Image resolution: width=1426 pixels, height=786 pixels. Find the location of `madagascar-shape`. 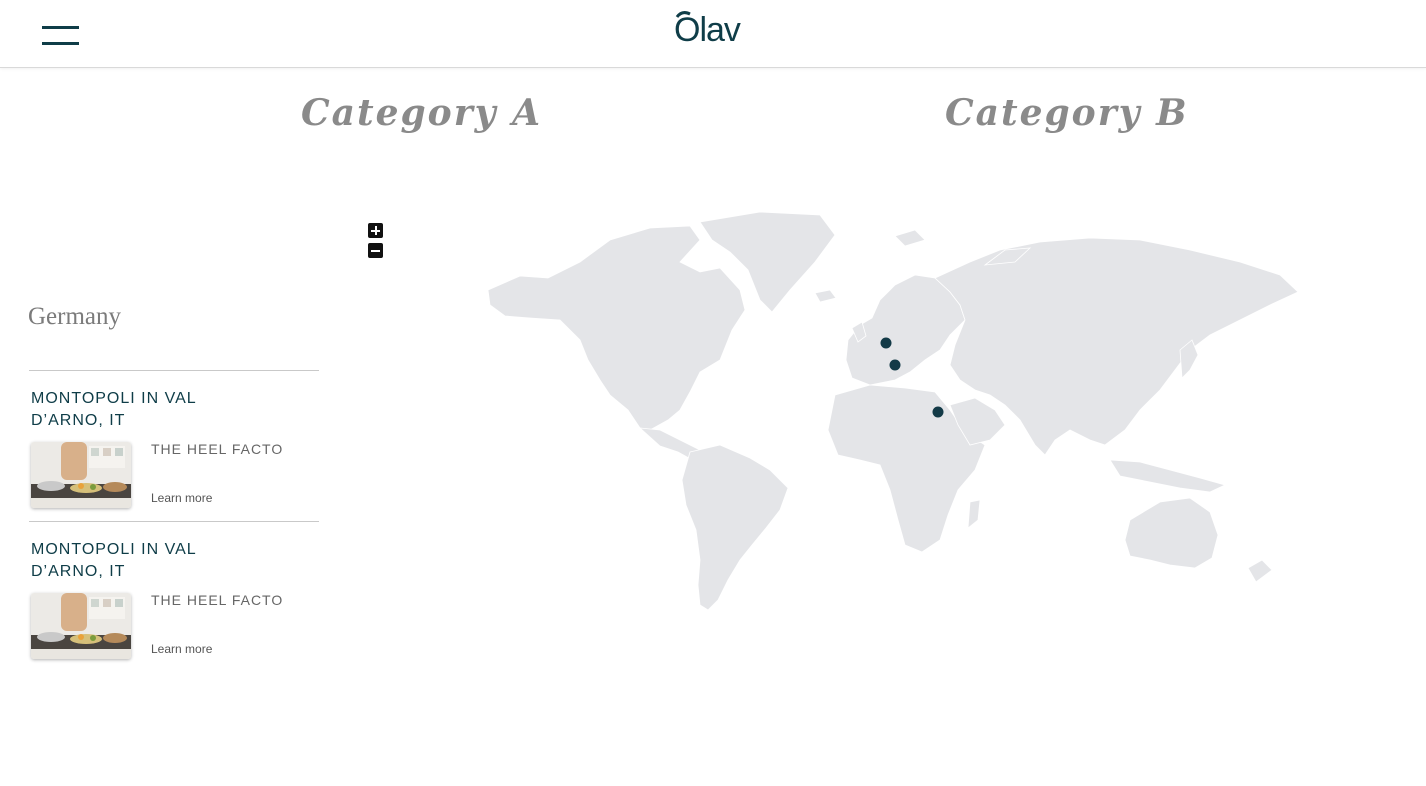

madagascar-shape is located at coordinates (974, 514).